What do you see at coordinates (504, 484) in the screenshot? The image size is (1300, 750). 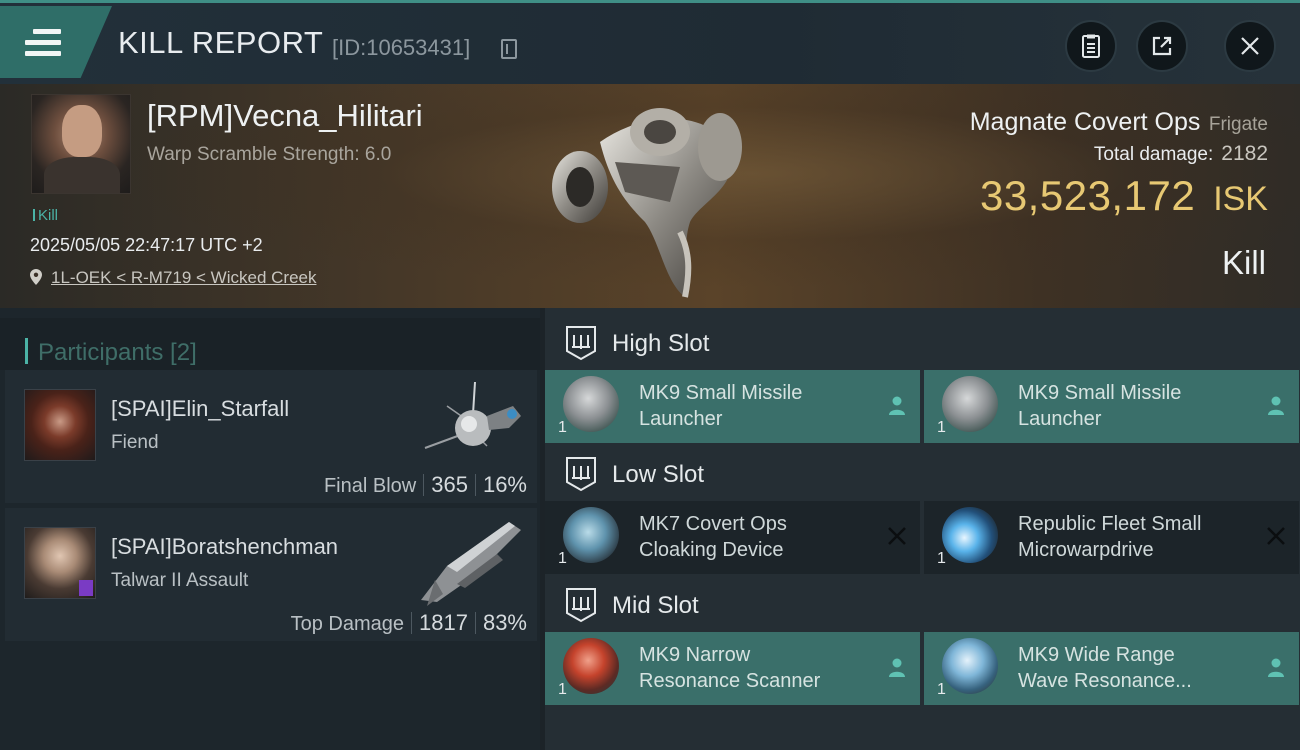 I see `participant-percent: 16%` at bounding box center [504, 484].